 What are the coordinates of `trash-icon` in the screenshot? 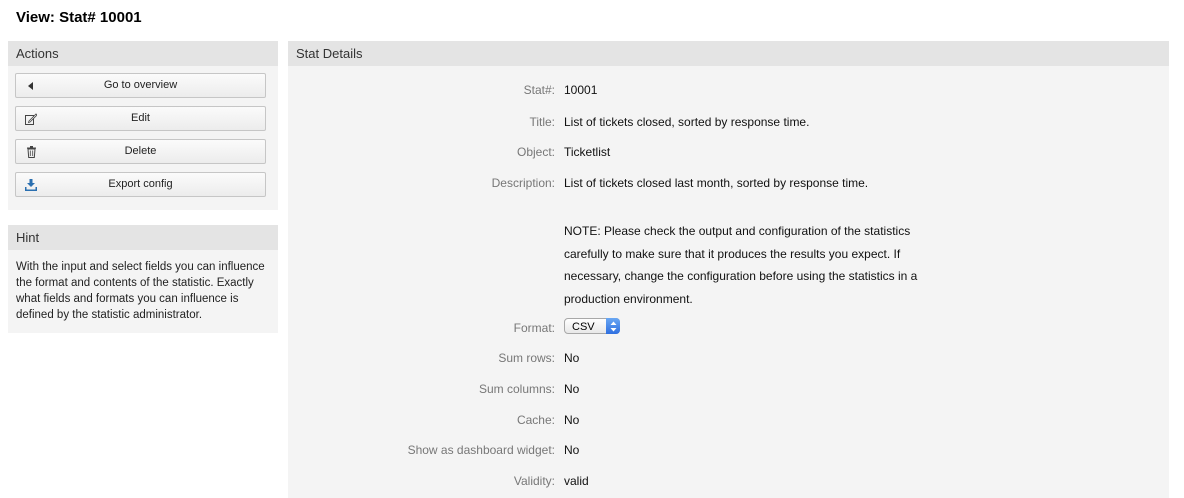 It's located at (31, 151).